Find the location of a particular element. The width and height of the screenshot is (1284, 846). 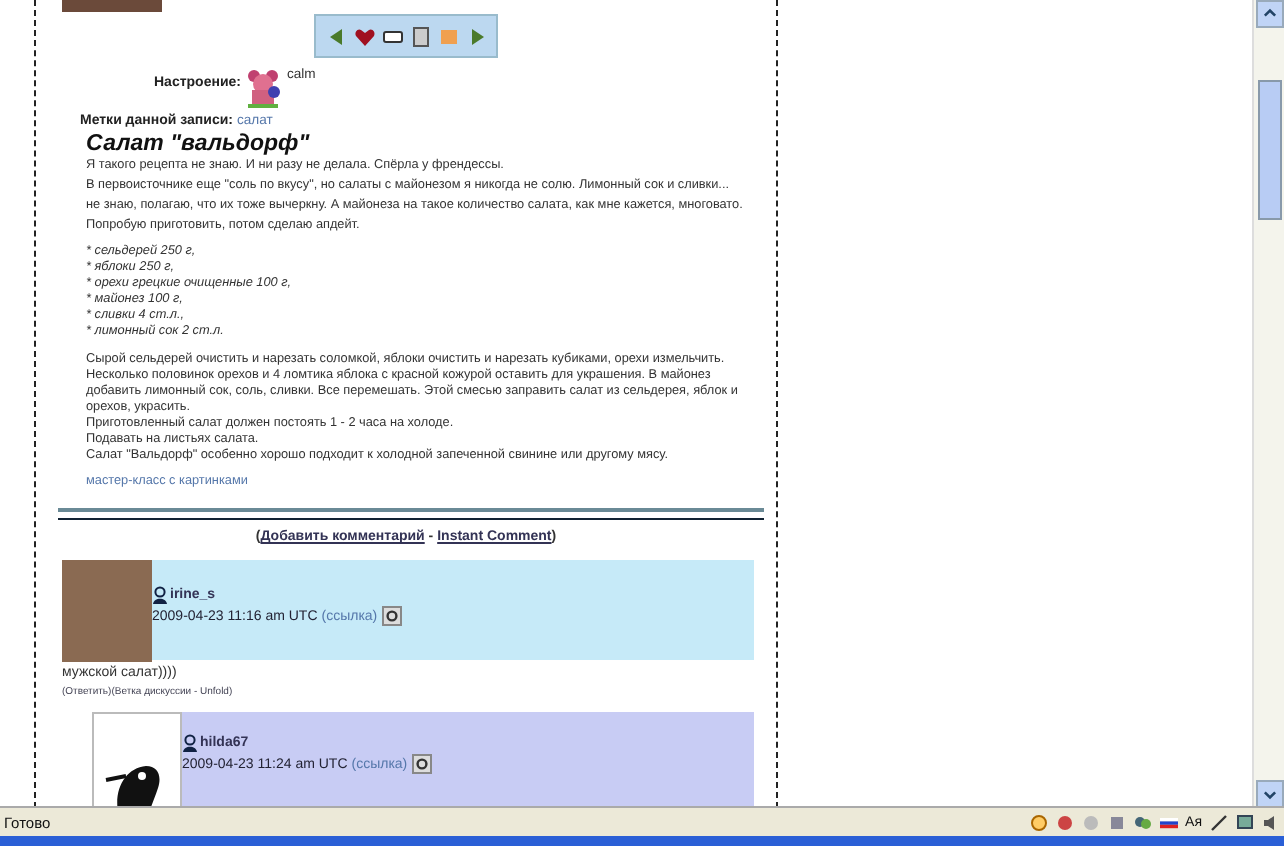

scroll-down-icon is located at coordinates (1269, 793).